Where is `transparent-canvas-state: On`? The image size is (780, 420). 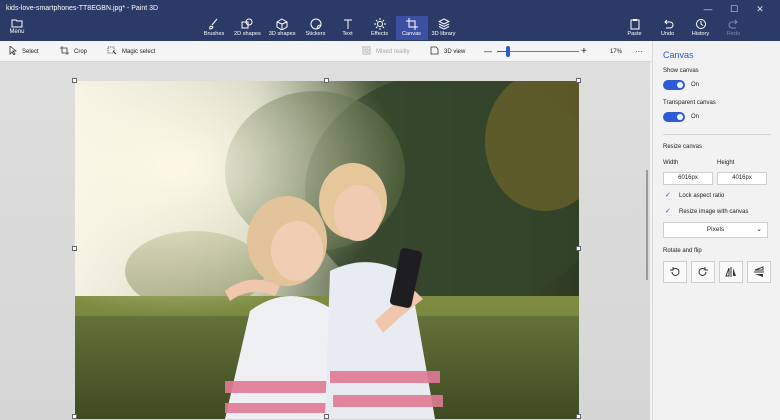 transparent-canvas-state: On is located at coordinates (695, 117).